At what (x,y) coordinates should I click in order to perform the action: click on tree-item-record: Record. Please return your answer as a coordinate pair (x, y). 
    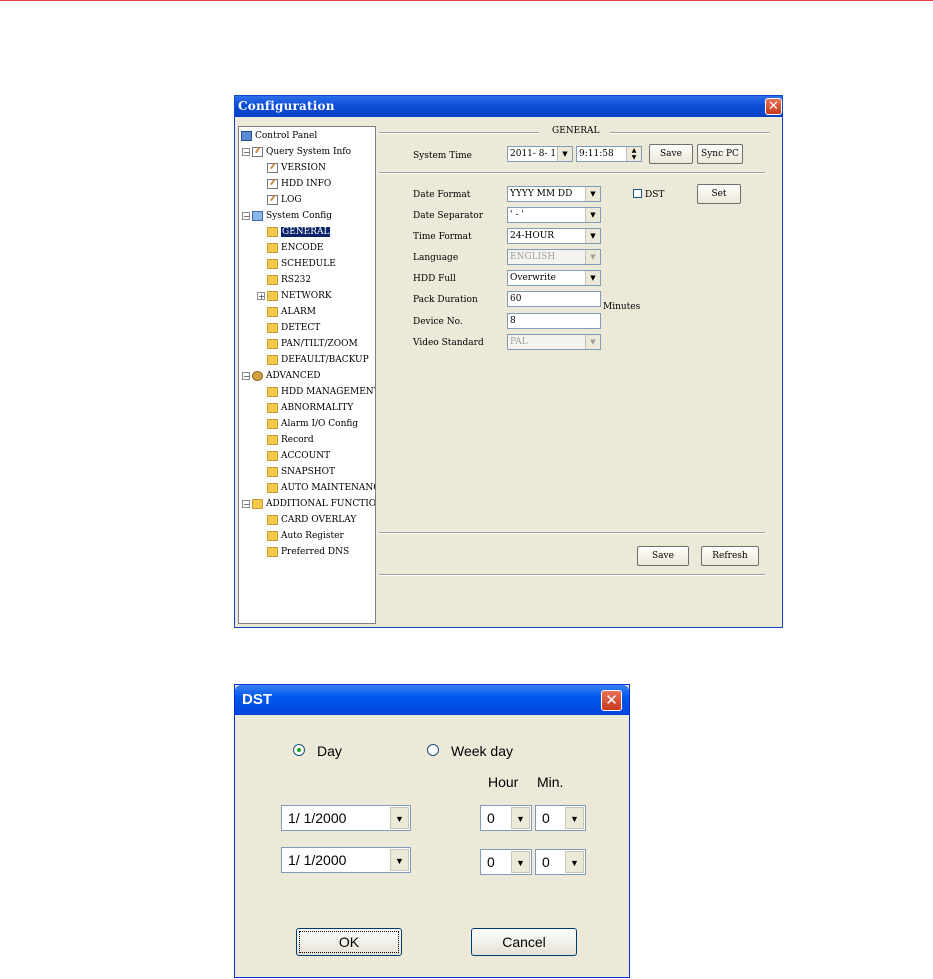
    Looking at the image, I should click on (290, 440).